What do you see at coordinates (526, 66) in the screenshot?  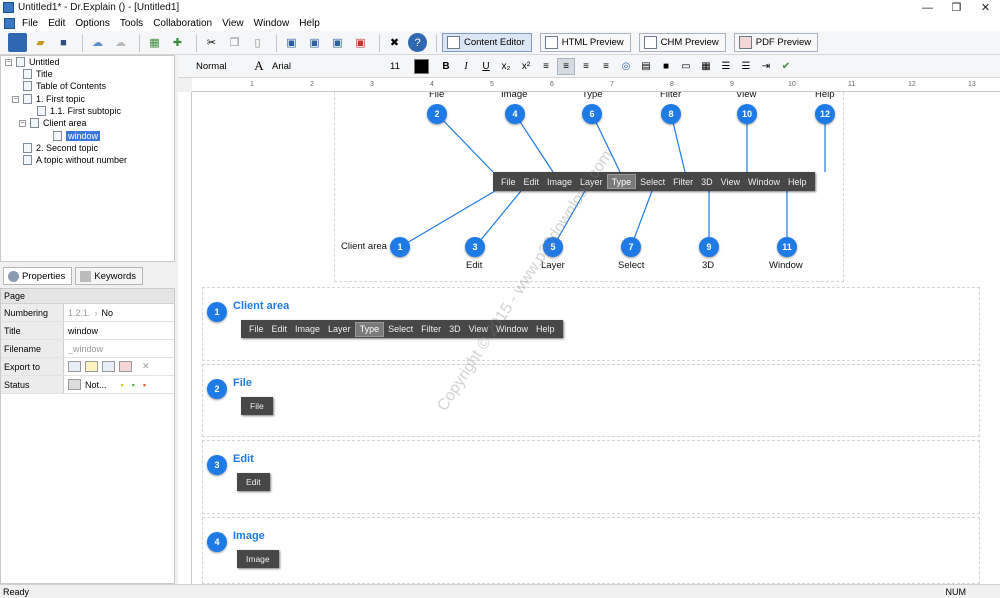 I see `superscript-icon: x²` at bounding box center [526, 66].